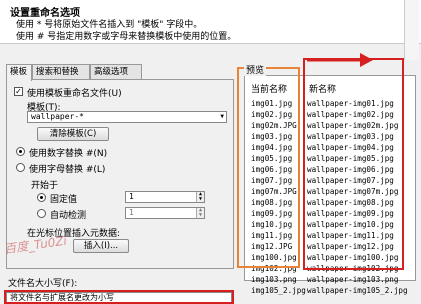  I want to click on preview-label: 预览, so click(255, 69).